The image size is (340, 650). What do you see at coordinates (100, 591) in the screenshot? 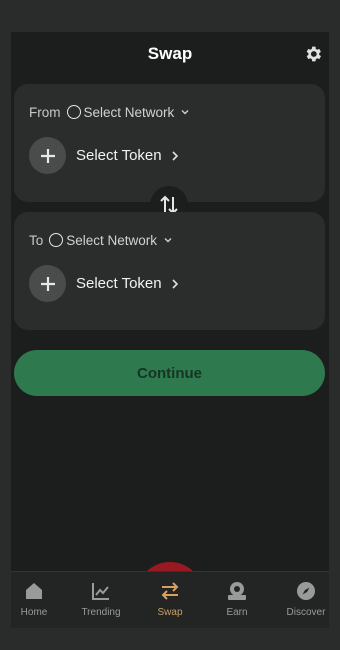
I see `chart-icon` at bounding box center [100, 591].